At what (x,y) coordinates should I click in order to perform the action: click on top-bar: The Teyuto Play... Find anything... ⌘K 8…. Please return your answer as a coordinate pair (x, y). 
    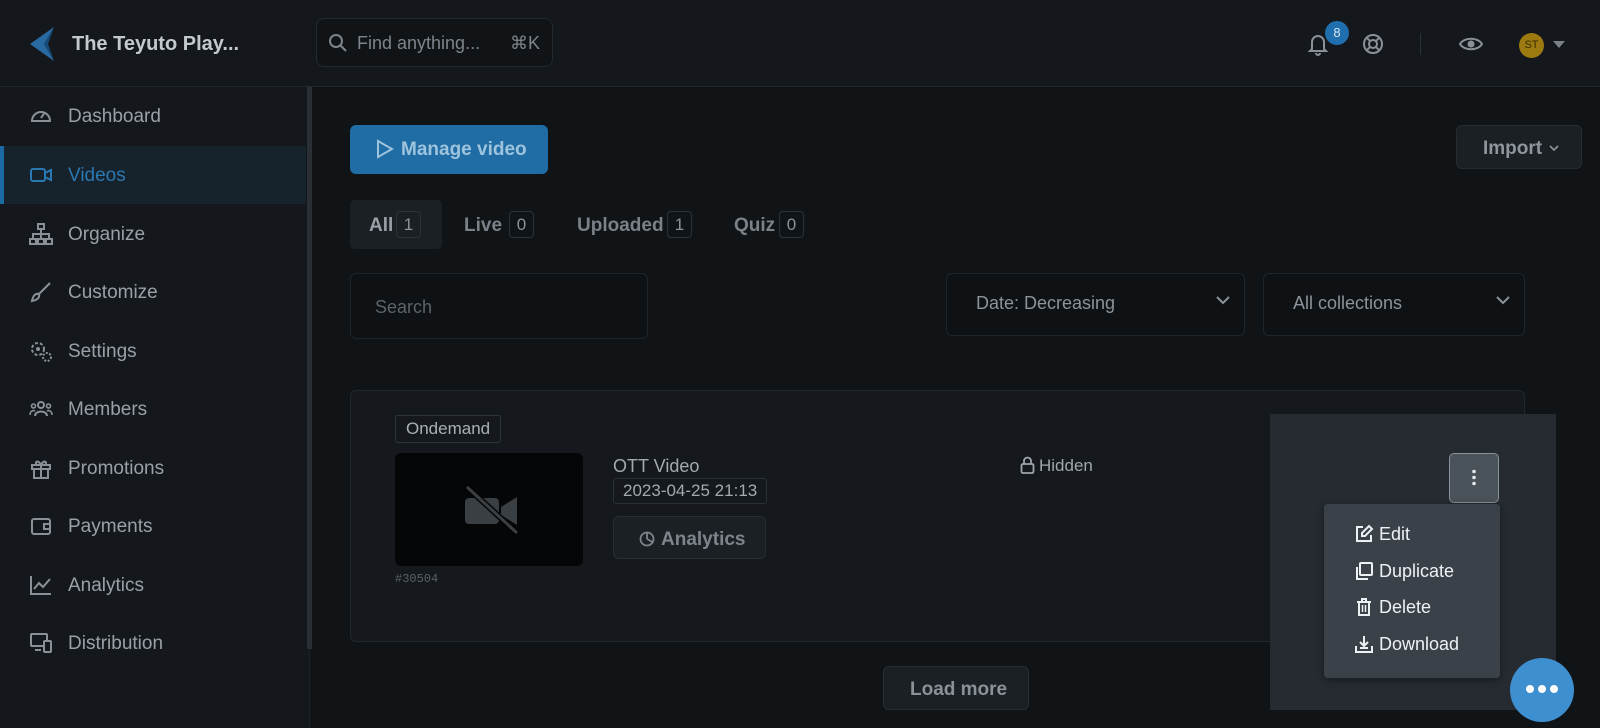
    Looking at the image, I should click on (800, 43).